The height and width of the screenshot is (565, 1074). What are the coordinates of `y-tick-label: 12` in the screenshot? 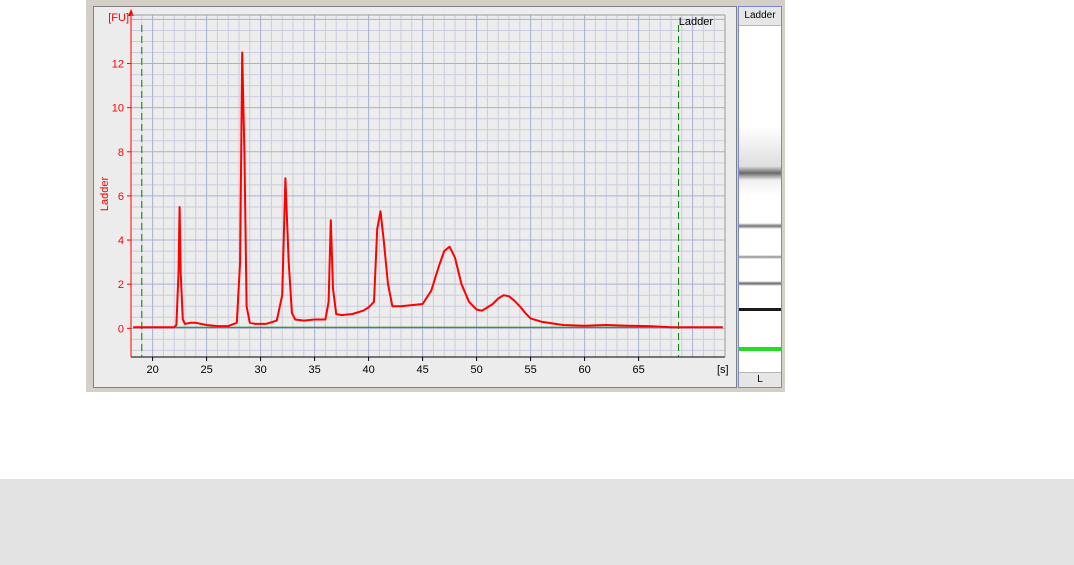 It's located at (118, 65).